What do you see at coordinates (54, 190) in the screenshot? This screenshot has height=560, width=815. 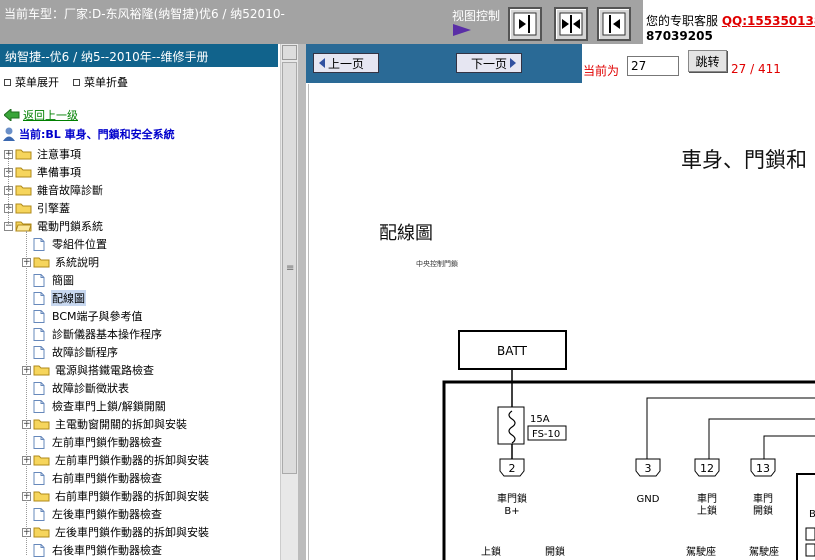 I see `tree-item: + 雜音故障診斷` at bounding box center [54, 190].